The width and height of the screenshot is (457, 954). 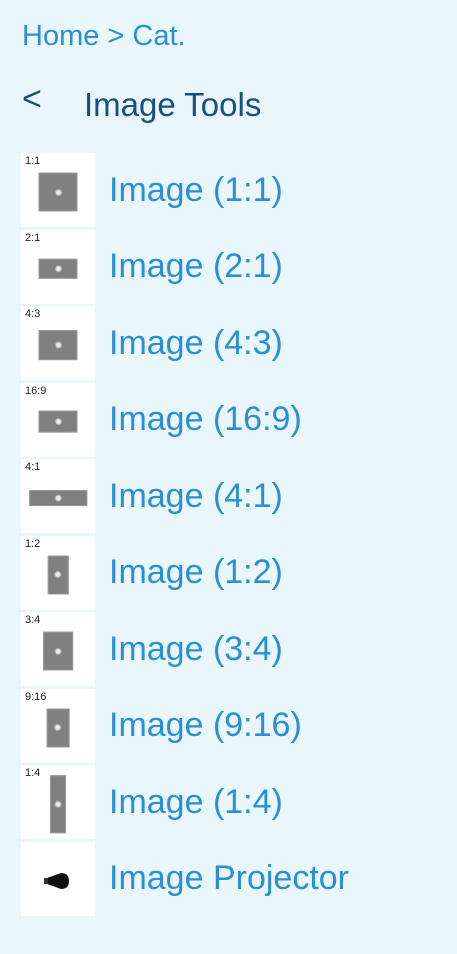 I want to click on ratio-label: 1:1, so click(x=33, y=161).